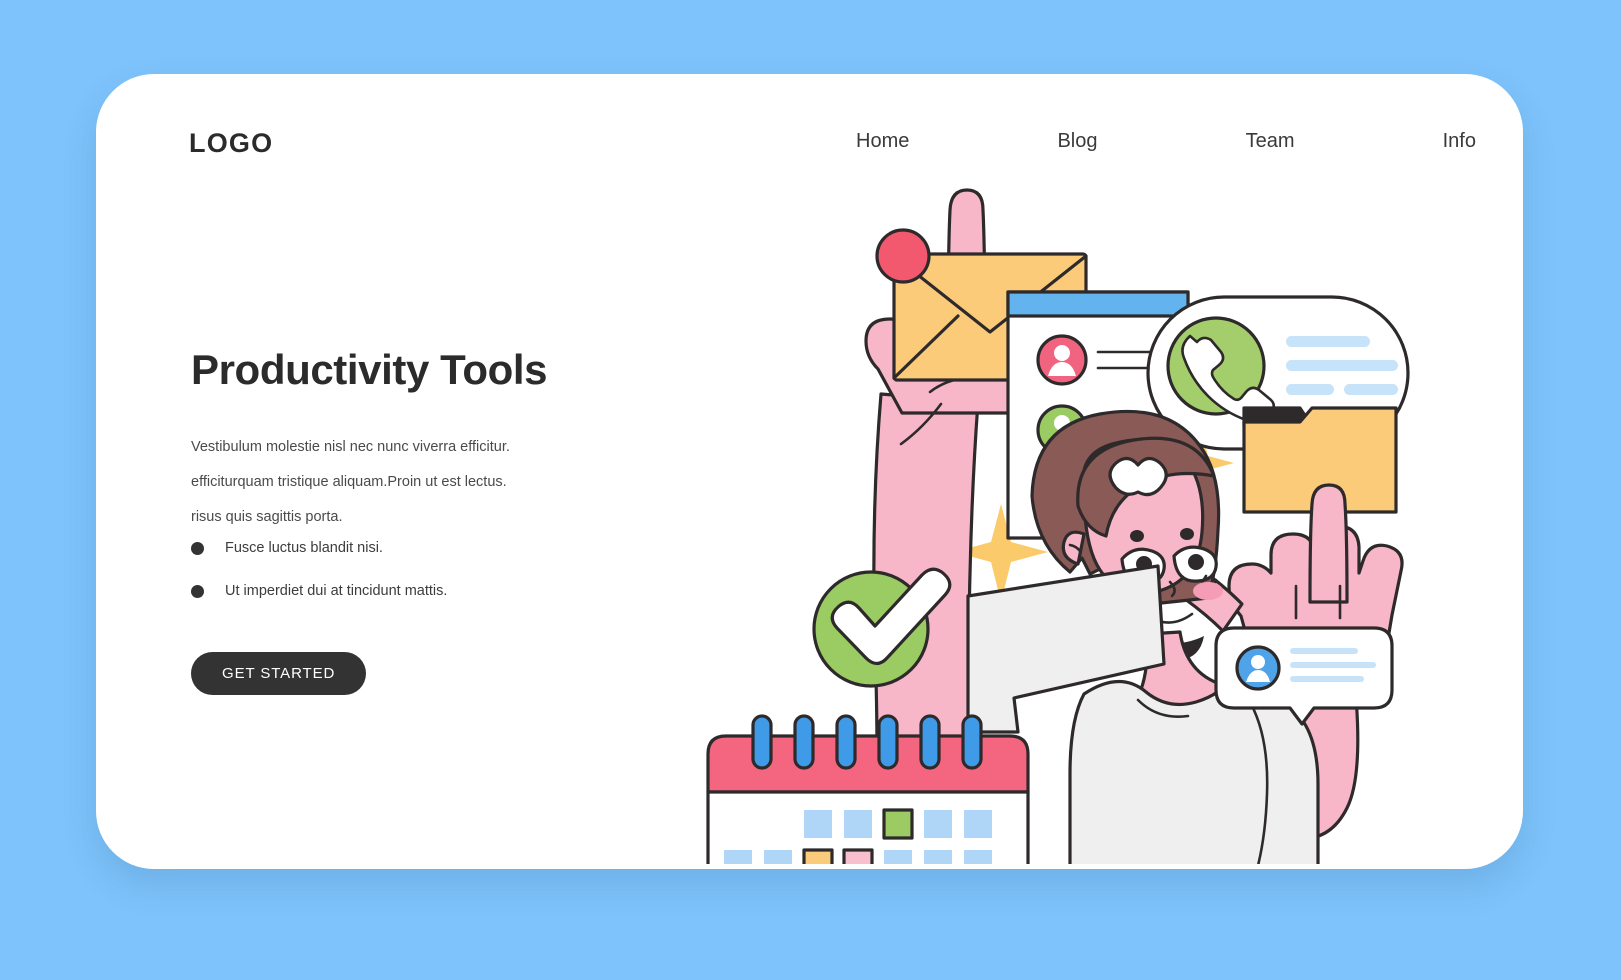 The width and height of the screenshot is (1621, 980). I want to click on list-item-label: Fusce luctus blandit nisi., so click(304, 548).